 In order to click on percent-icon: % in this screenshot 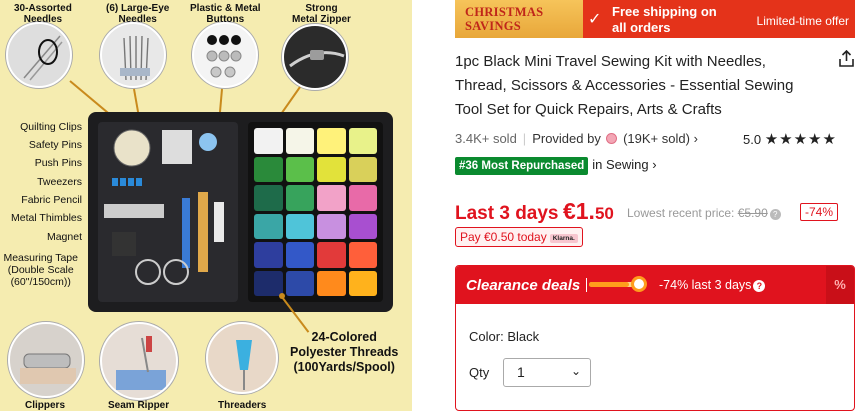, I will do `click(840, 285)`.